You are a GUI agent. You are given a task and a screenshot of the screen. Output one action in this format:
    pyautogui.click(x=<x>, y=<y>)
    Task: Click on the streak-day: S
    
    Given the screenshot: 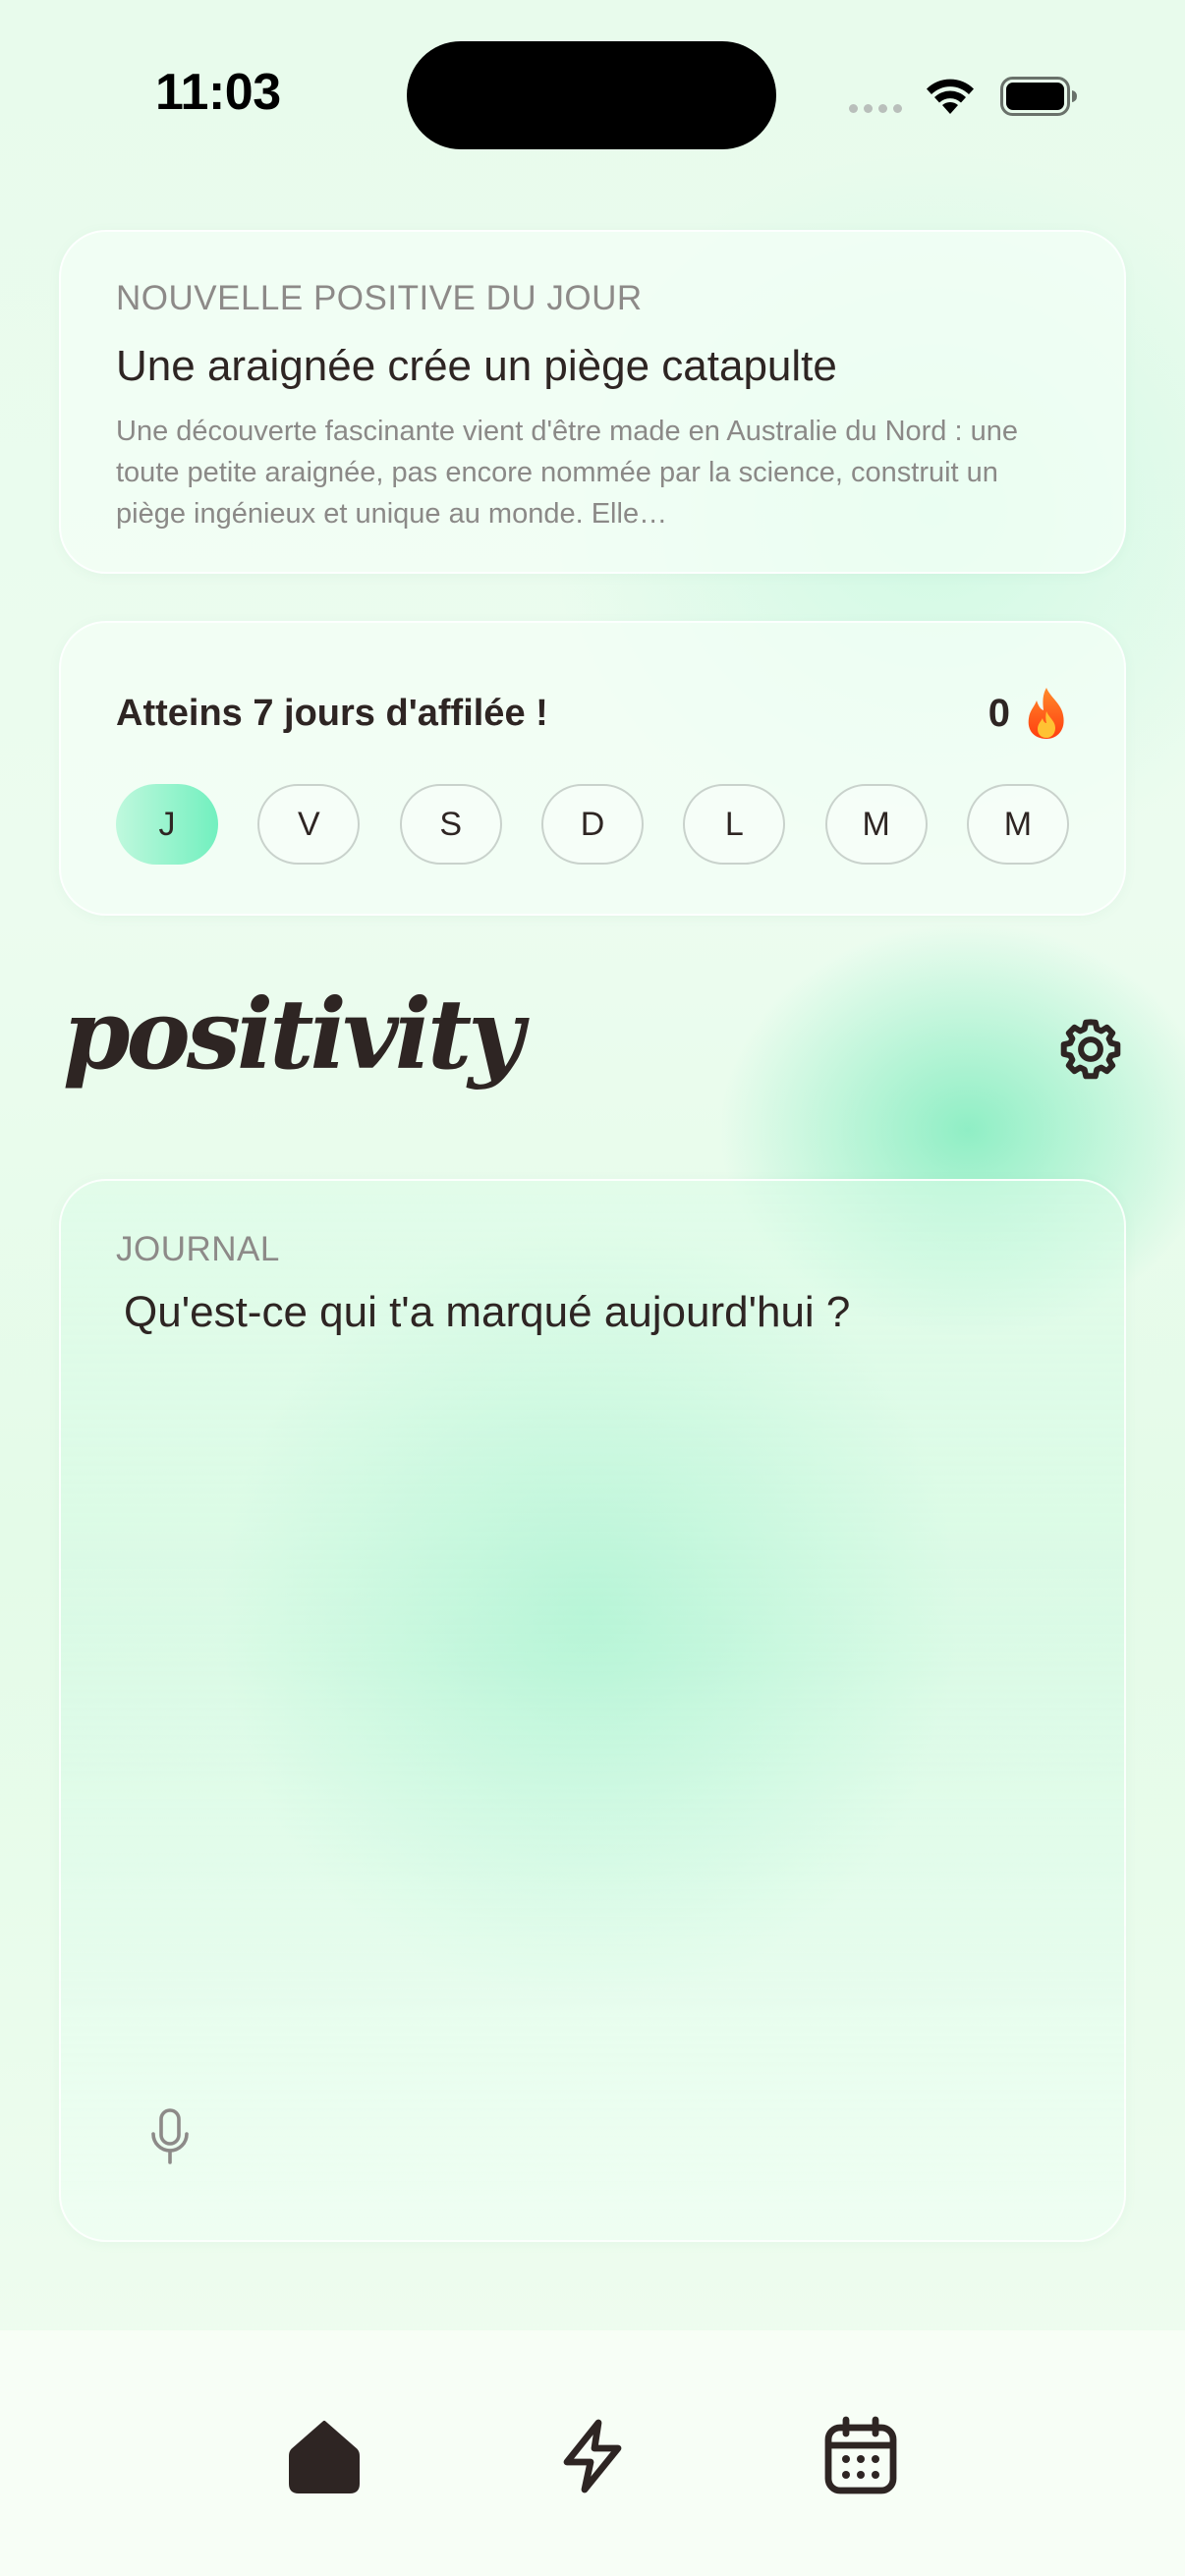 What is the action you would take?
    pyautogui.click(x=451, y=824)
    